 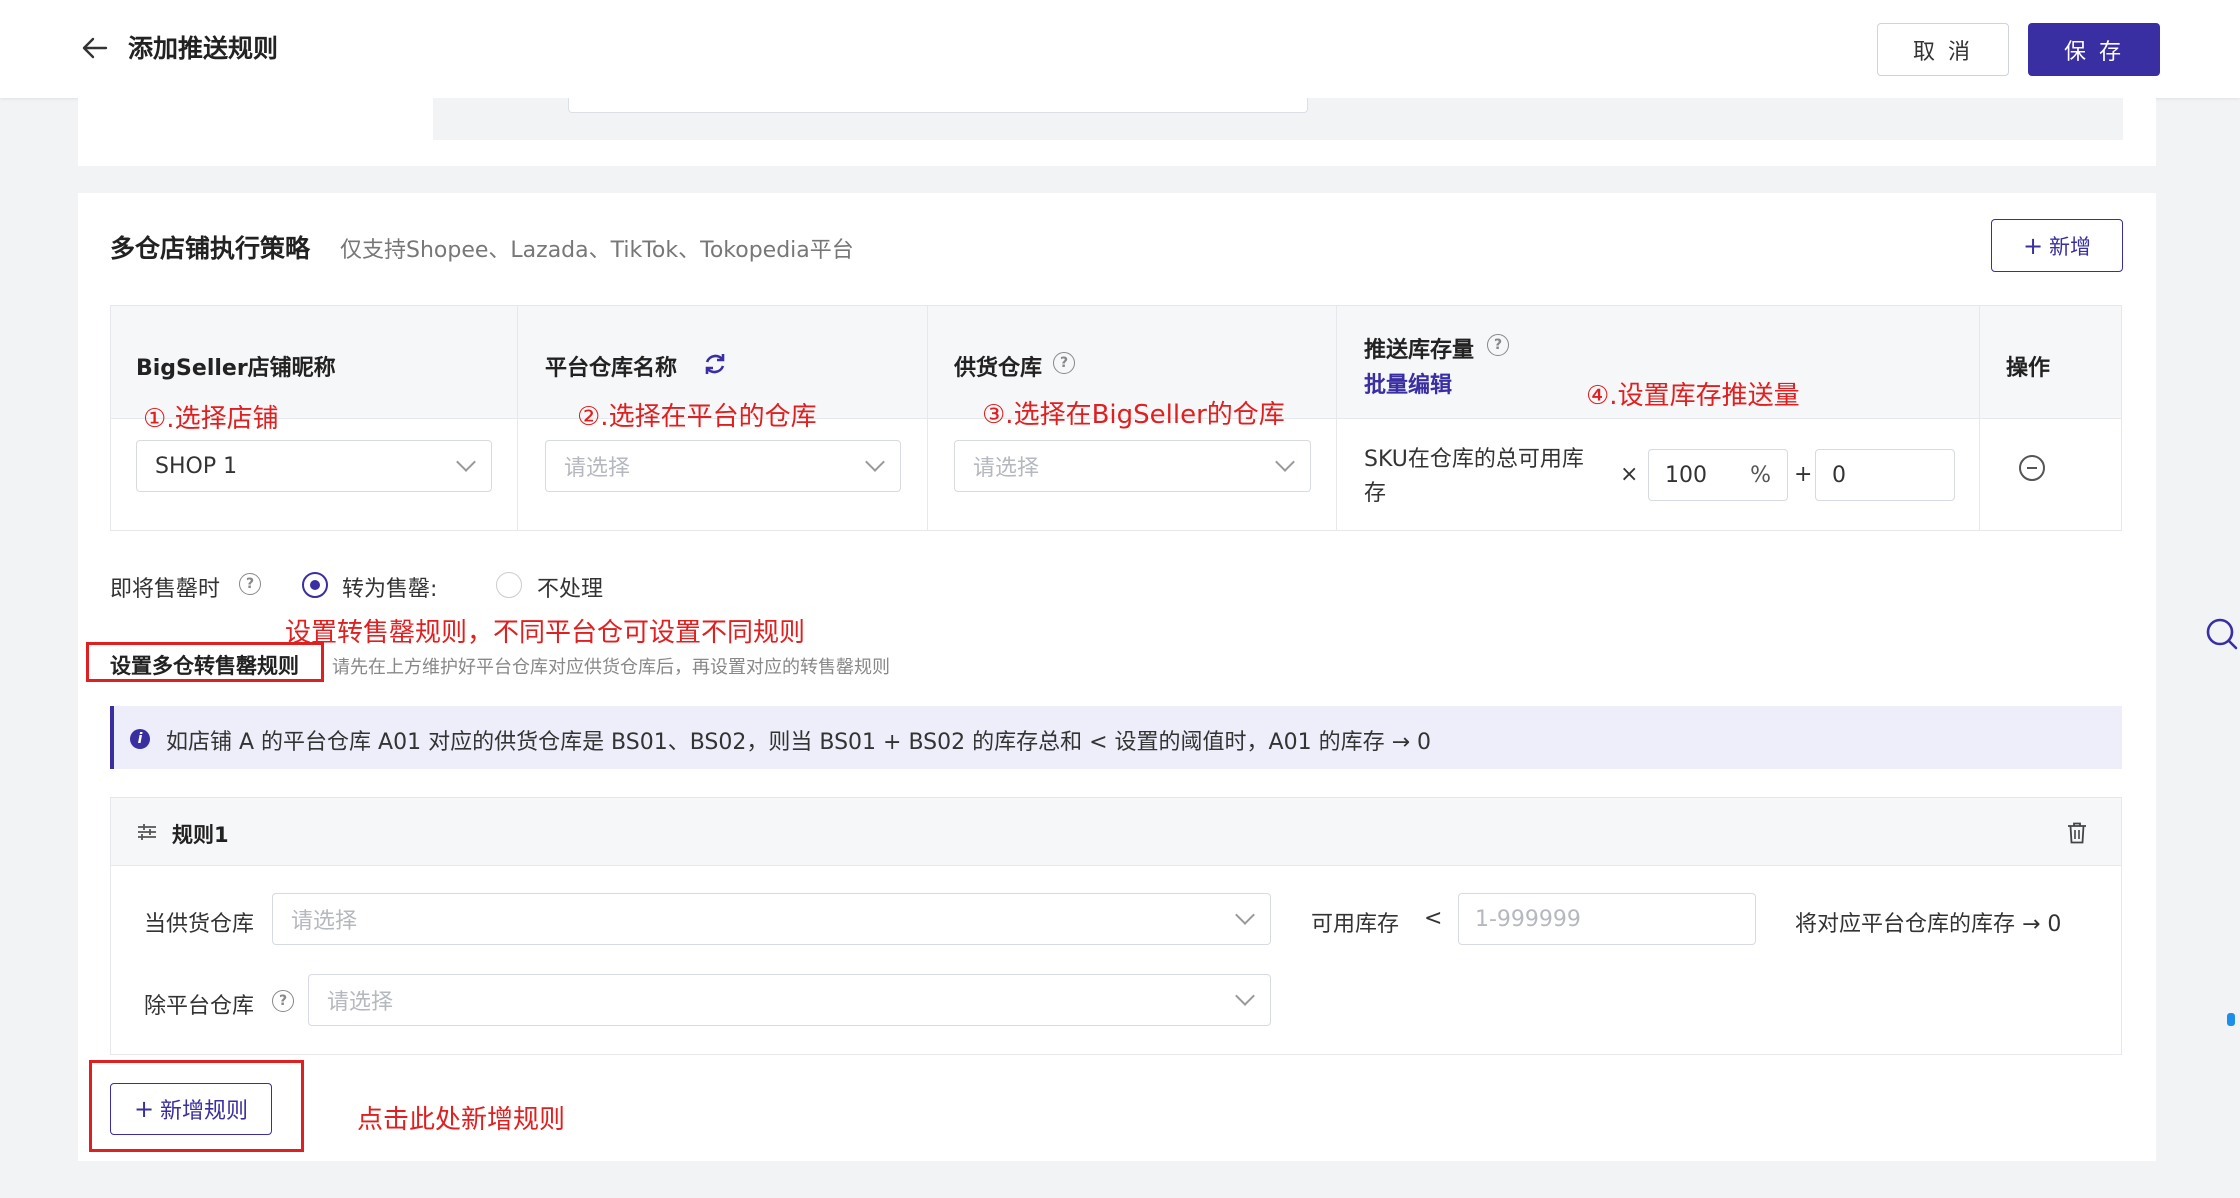 I want to click on sliders-icon, so click(x=147, y=832).